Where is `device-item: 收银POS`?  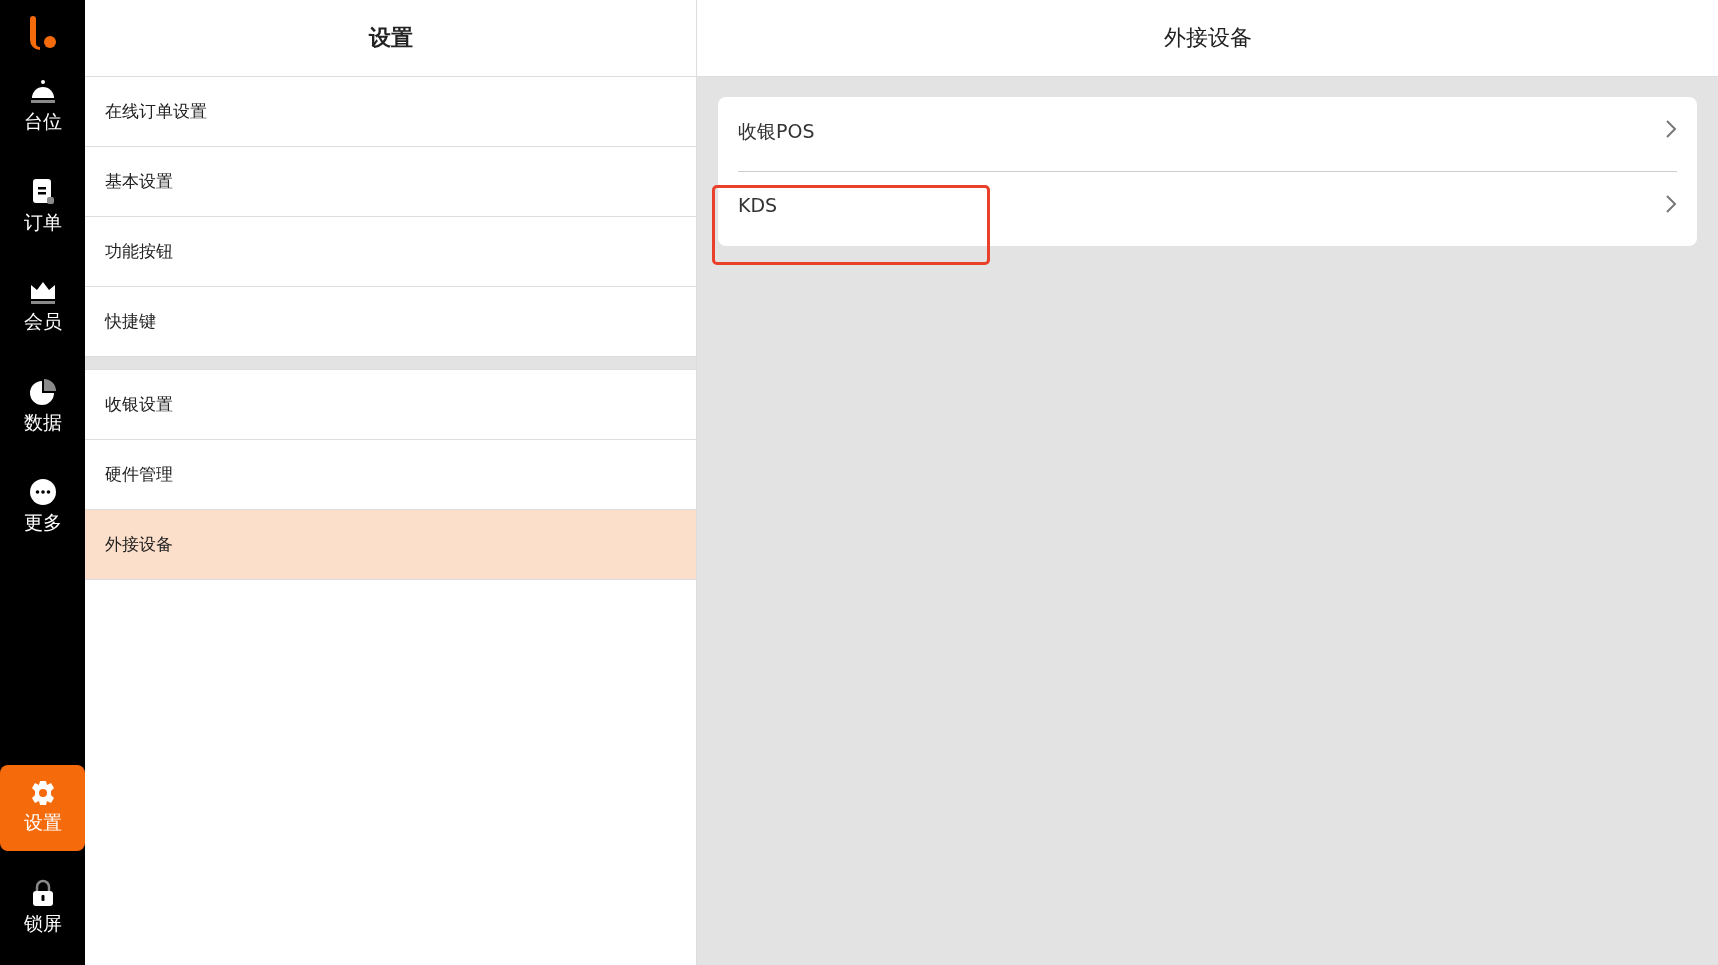
device-item: 收银POS is located at coordinates (776, 132).